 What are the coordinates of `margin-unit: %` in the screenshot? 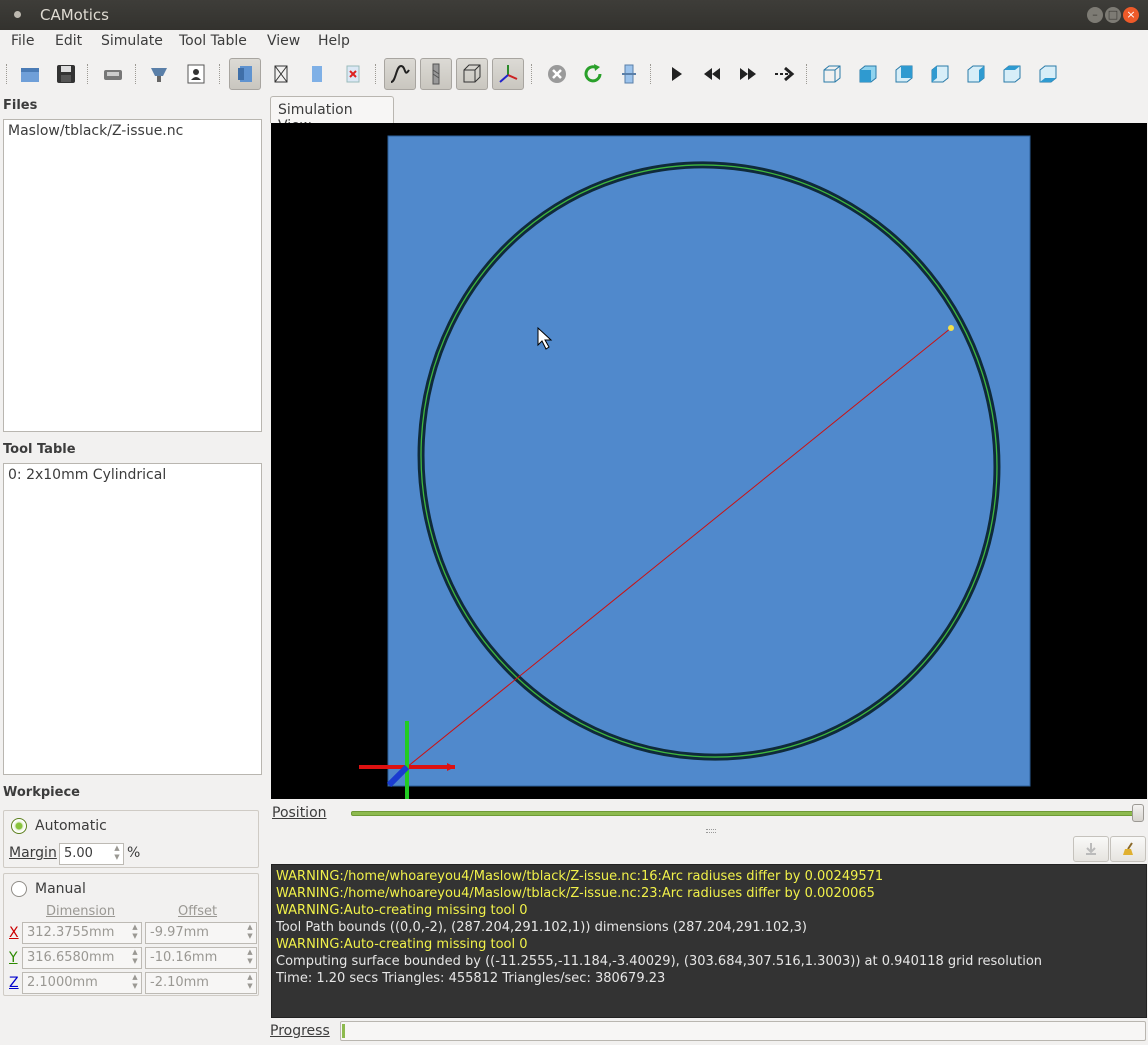 It's located at (134, 853).